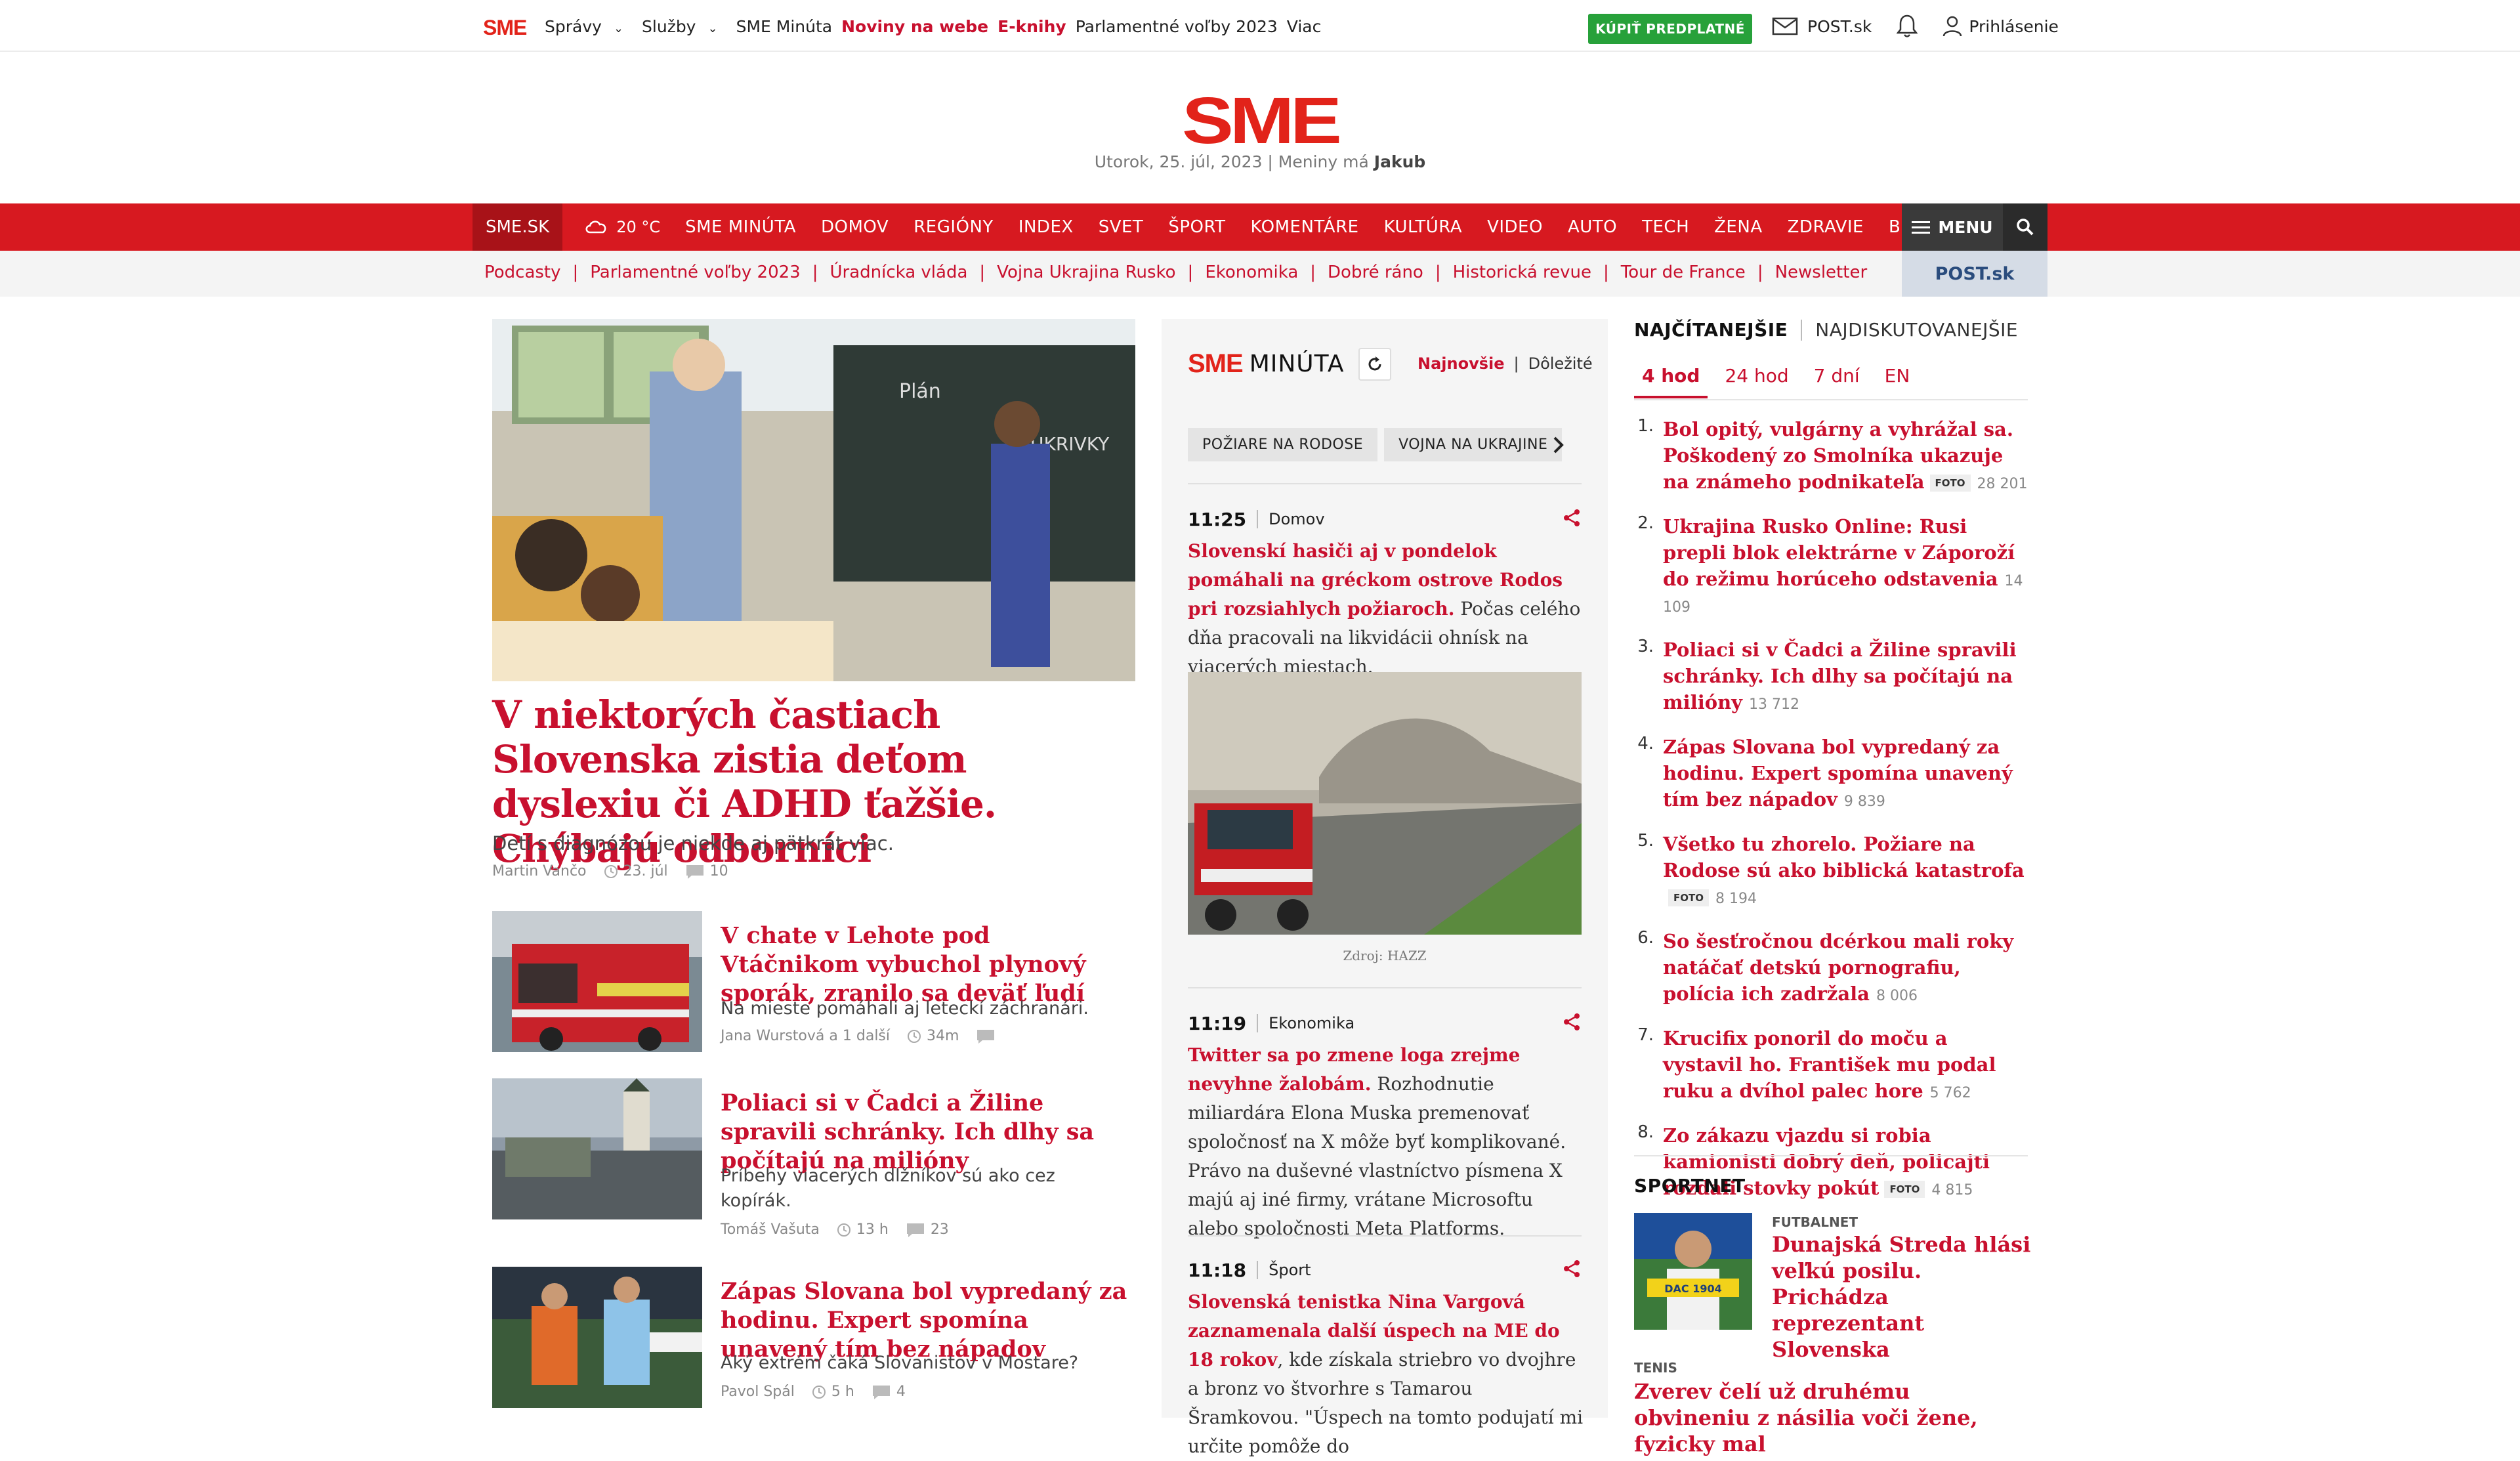 The image size is (2520, 1461). What do you see at coordinates (740, 227) in the screenshot?
I see `nav-sme-minuta: SME MINÚTA` at bounding box center [740, 227].